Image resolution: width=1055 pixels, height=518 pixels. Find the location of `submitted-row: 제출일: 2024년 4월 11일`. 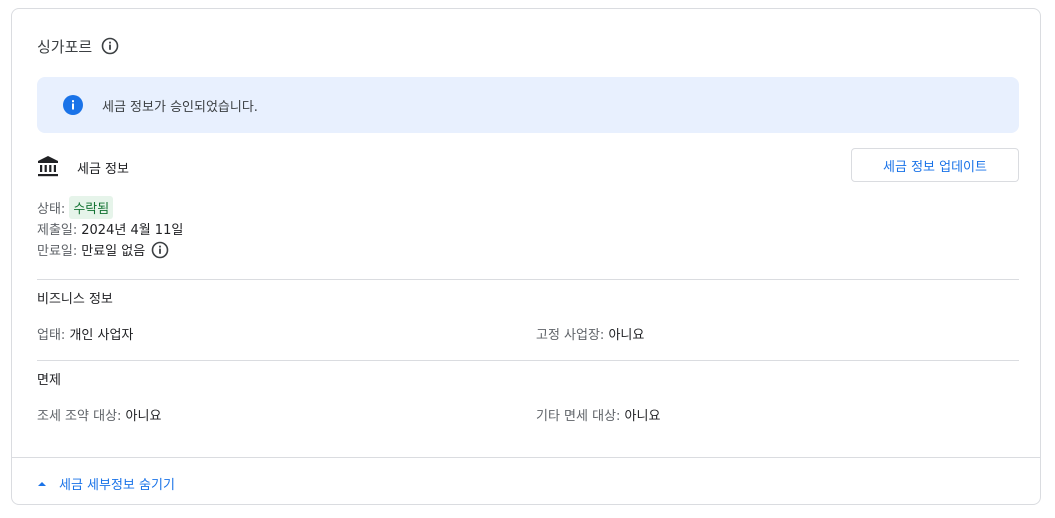

submitted-row: 제출일: 2024년 4월 11일 is located at coordinates (110, 228).